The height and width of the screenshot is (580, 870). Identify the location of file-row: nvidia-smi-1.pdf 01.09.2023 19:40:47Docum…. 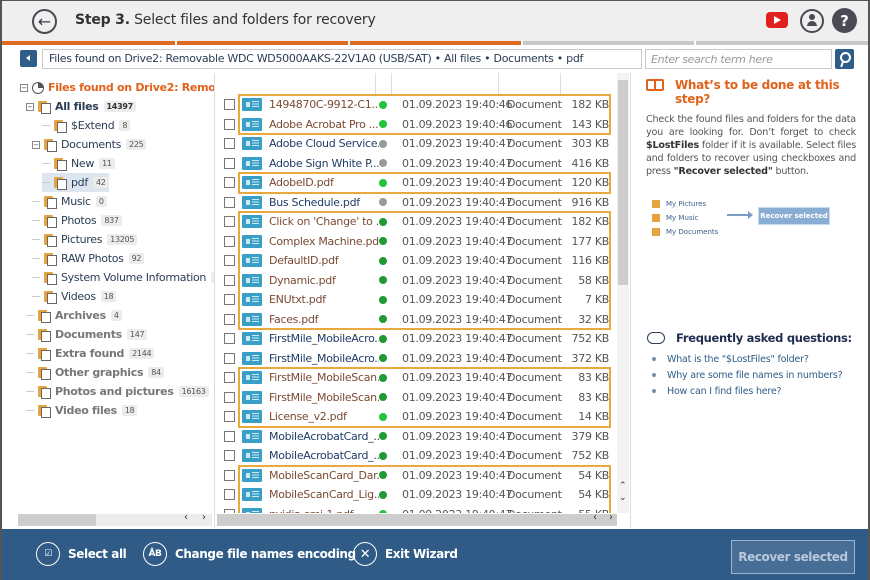
(417, 509).